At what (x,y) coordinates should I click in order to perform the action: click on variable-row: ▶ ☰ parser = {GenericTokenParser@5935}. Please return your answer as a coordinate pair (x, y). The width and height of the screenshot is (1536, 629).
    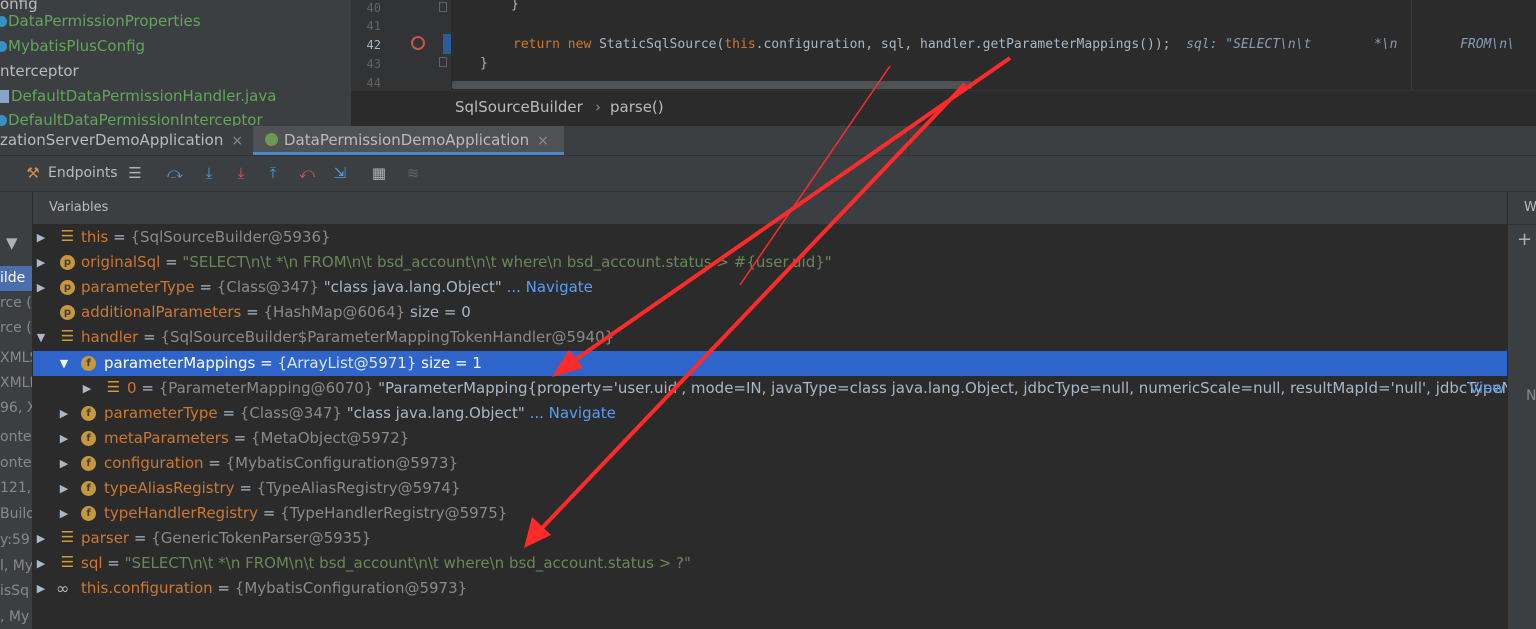
    Looking at the image, I should click on (770, 538).